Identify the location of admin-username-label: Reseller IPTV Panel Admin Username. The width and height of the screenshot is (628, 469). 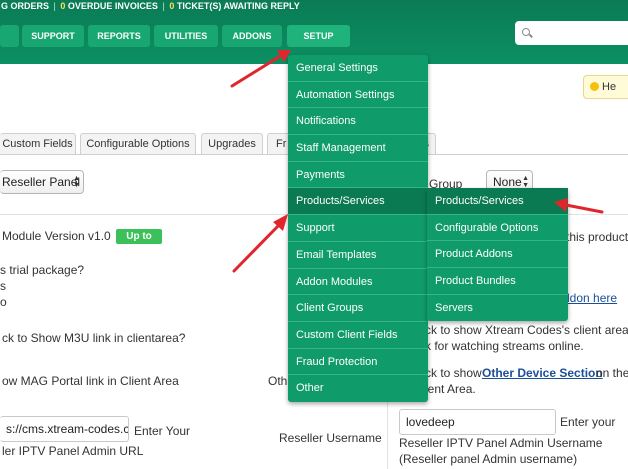
(501, 443).